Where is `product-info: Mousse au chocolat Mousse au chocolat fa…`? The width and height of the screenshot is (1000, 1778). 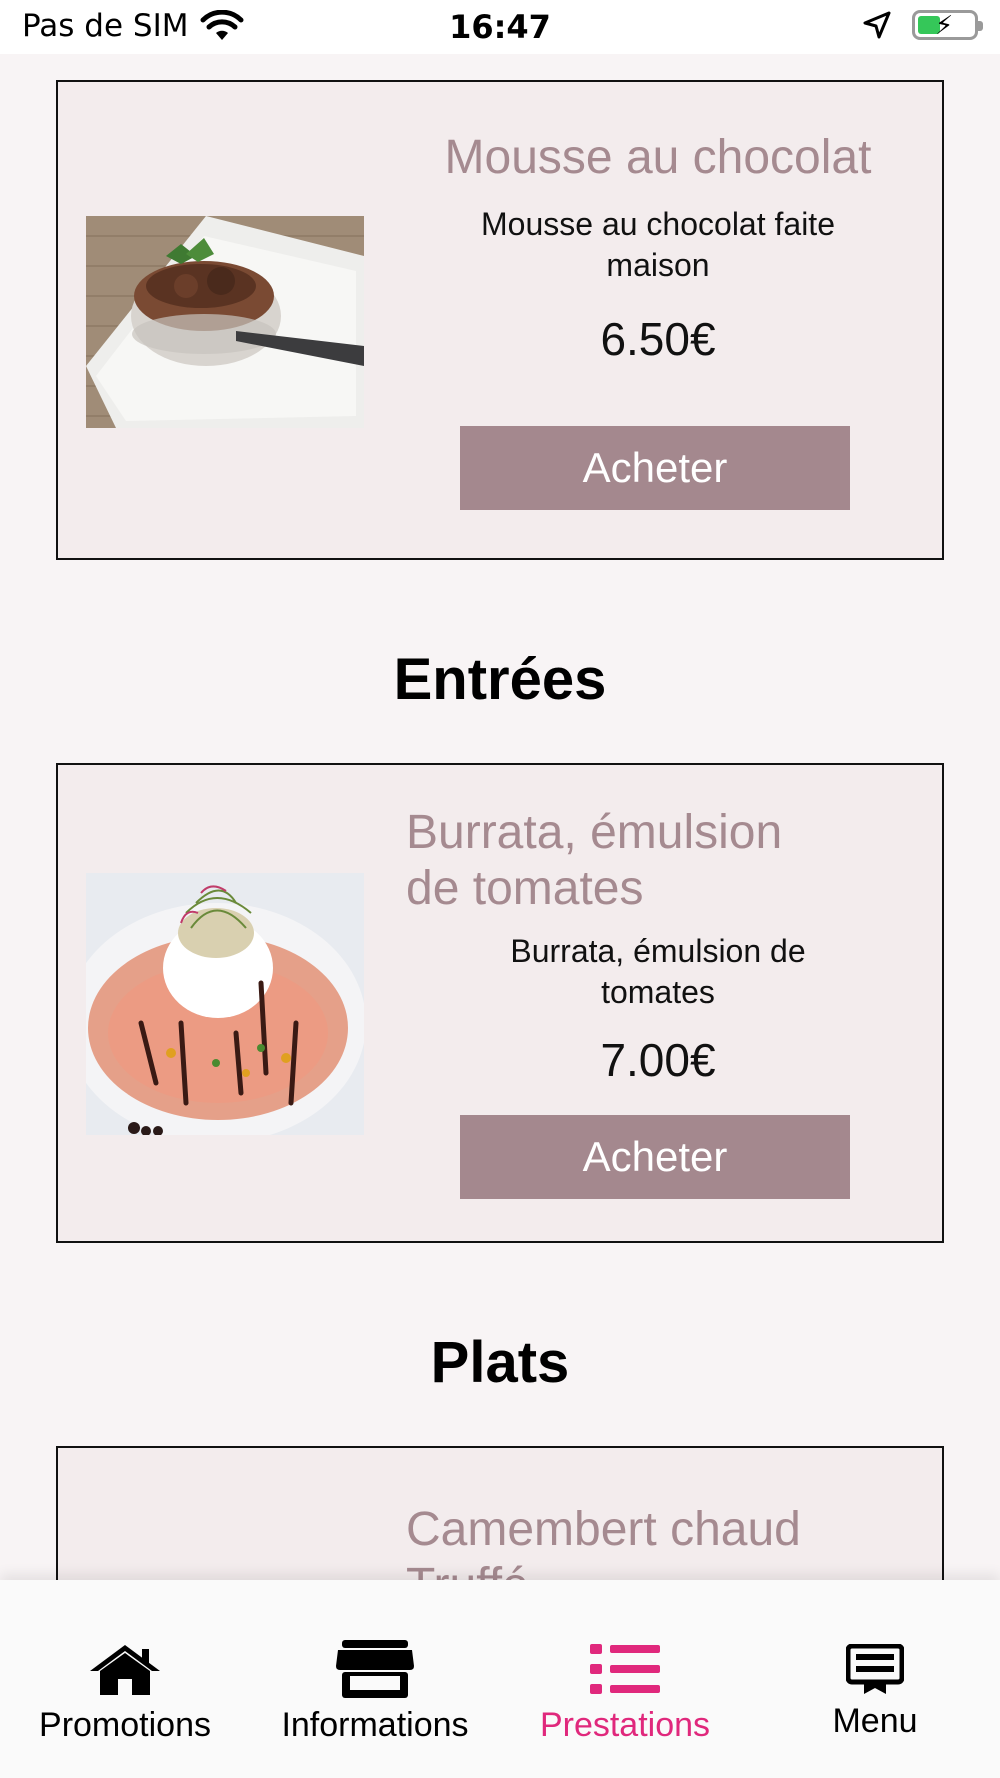
product-info: Mousse au chocolat Mousse au chocolat fa… is located at coordinates (658, 248).